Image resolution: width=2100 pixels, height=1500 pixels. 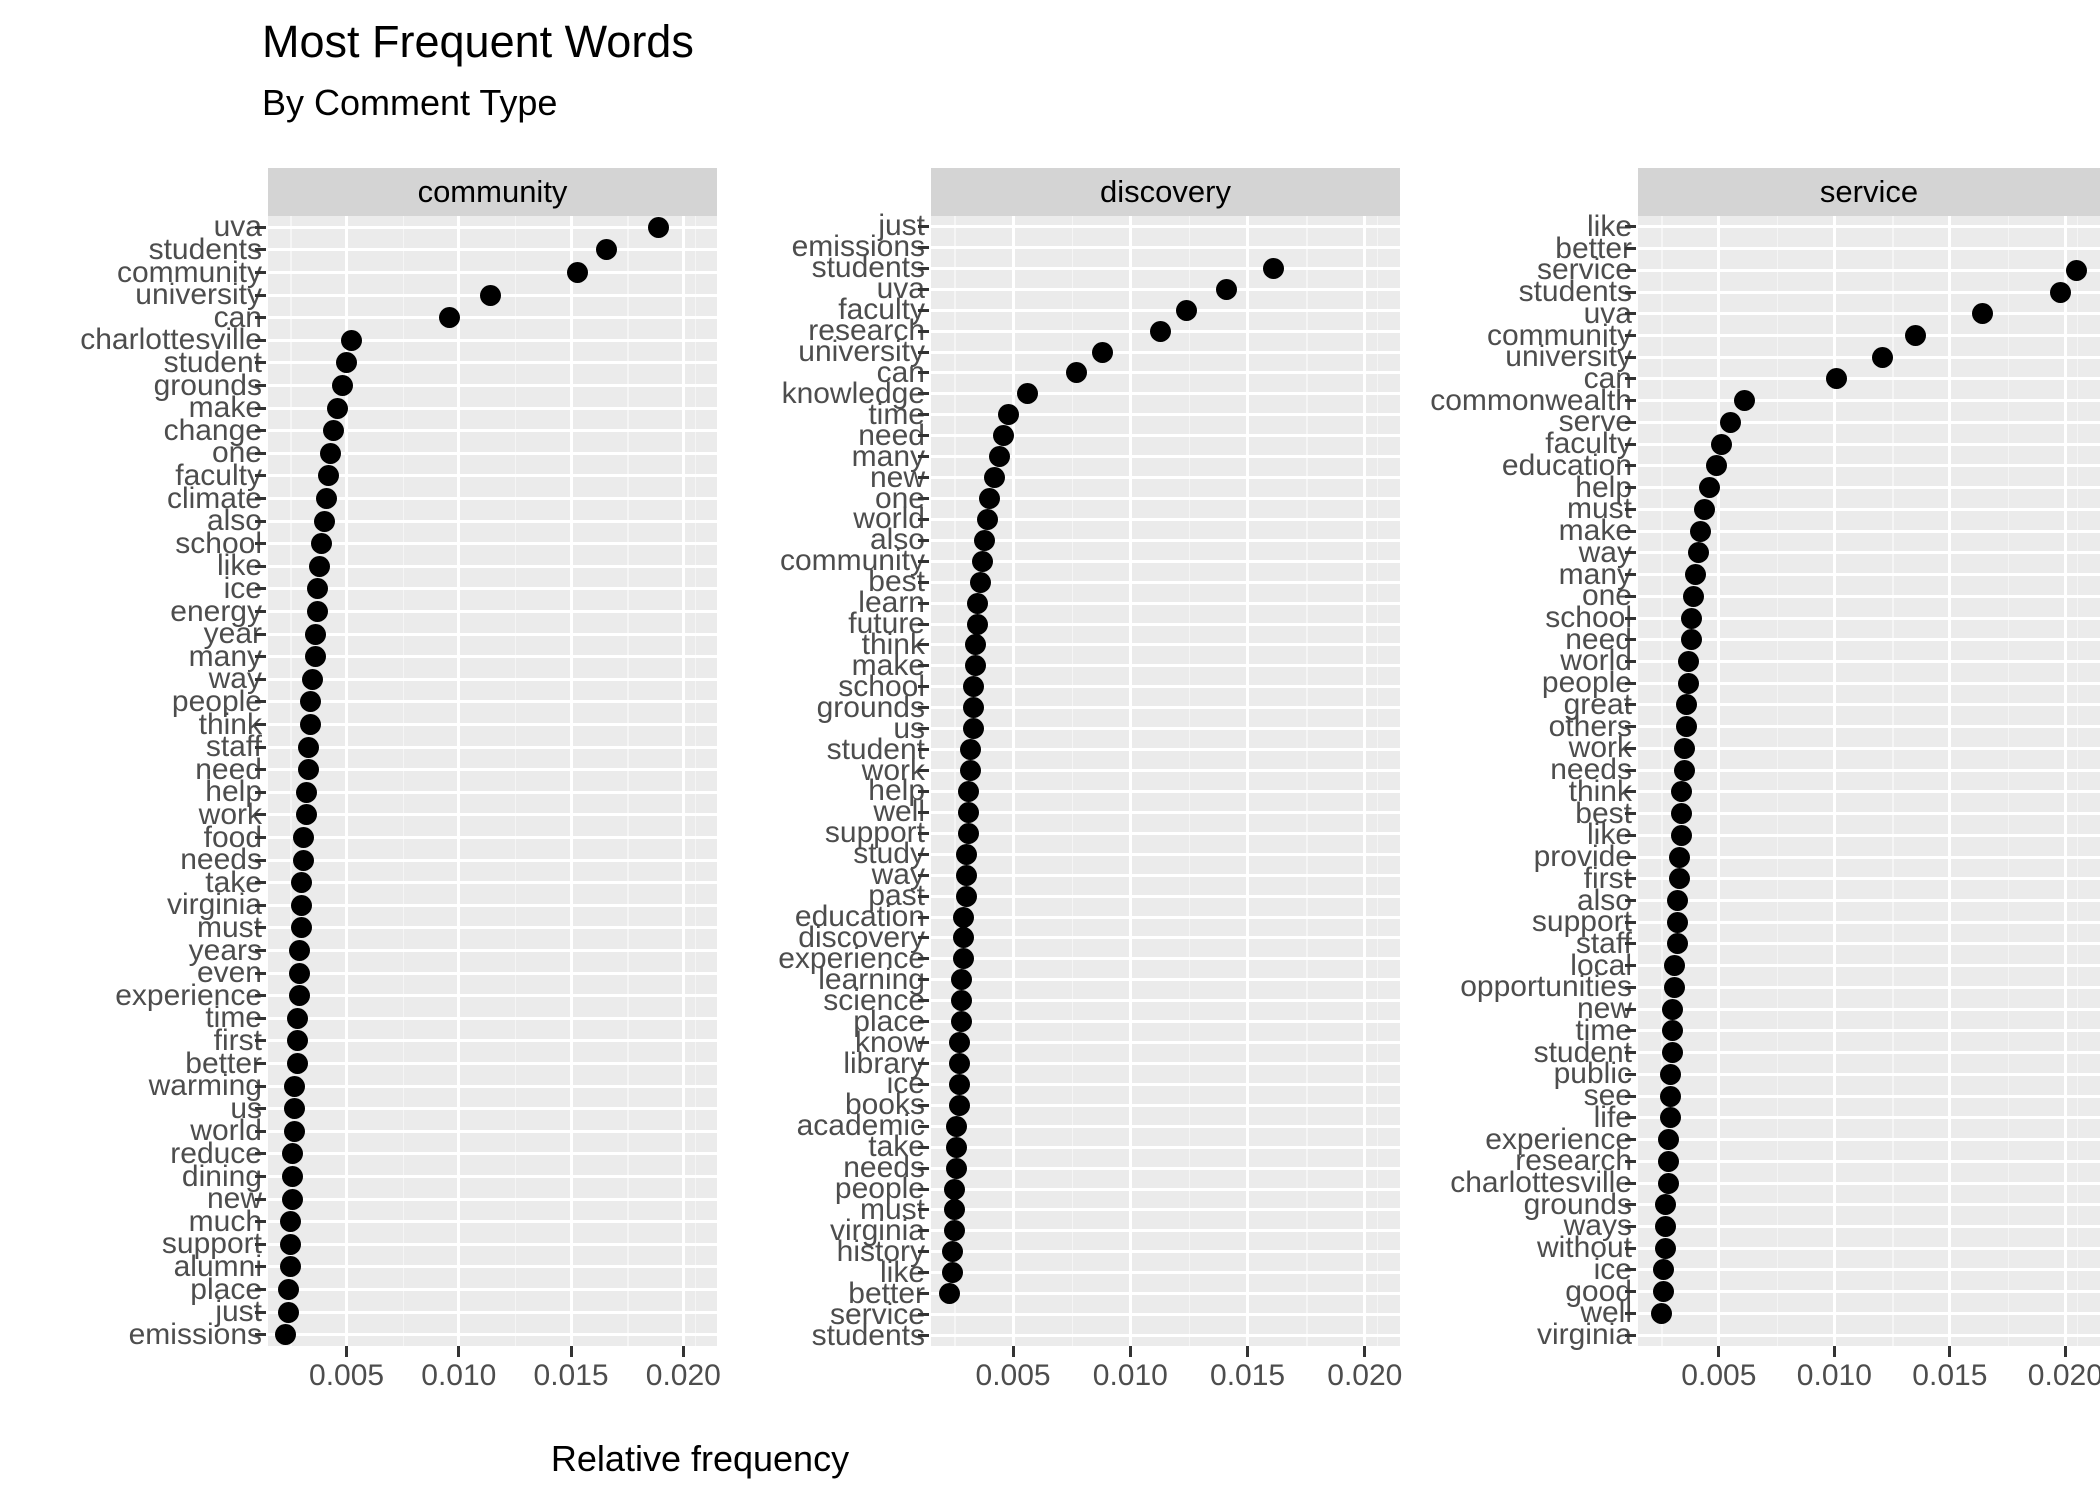 What do you see at coordinates (1950, 1375) in the screenshot?
I see `x-axis-tick-label: 0.015` at bounding box center [1950, 1375].